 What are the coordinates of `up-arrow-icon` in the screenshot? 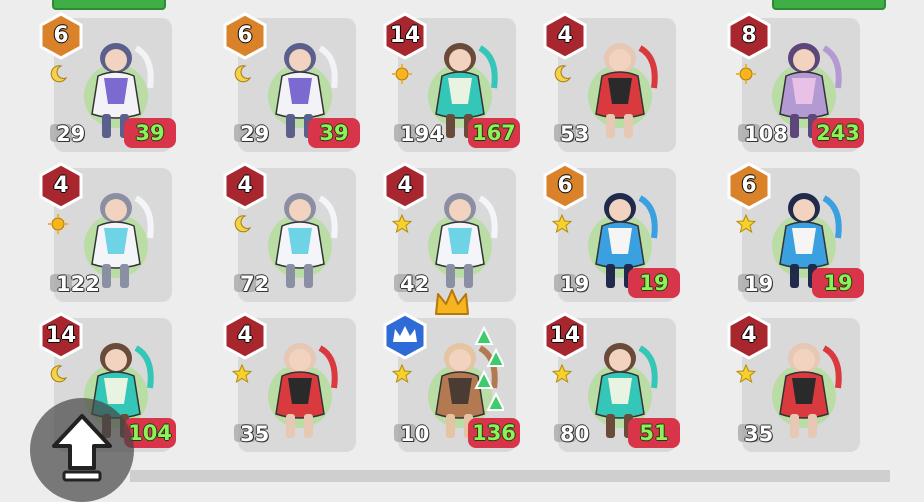 It's located at (82, 448).